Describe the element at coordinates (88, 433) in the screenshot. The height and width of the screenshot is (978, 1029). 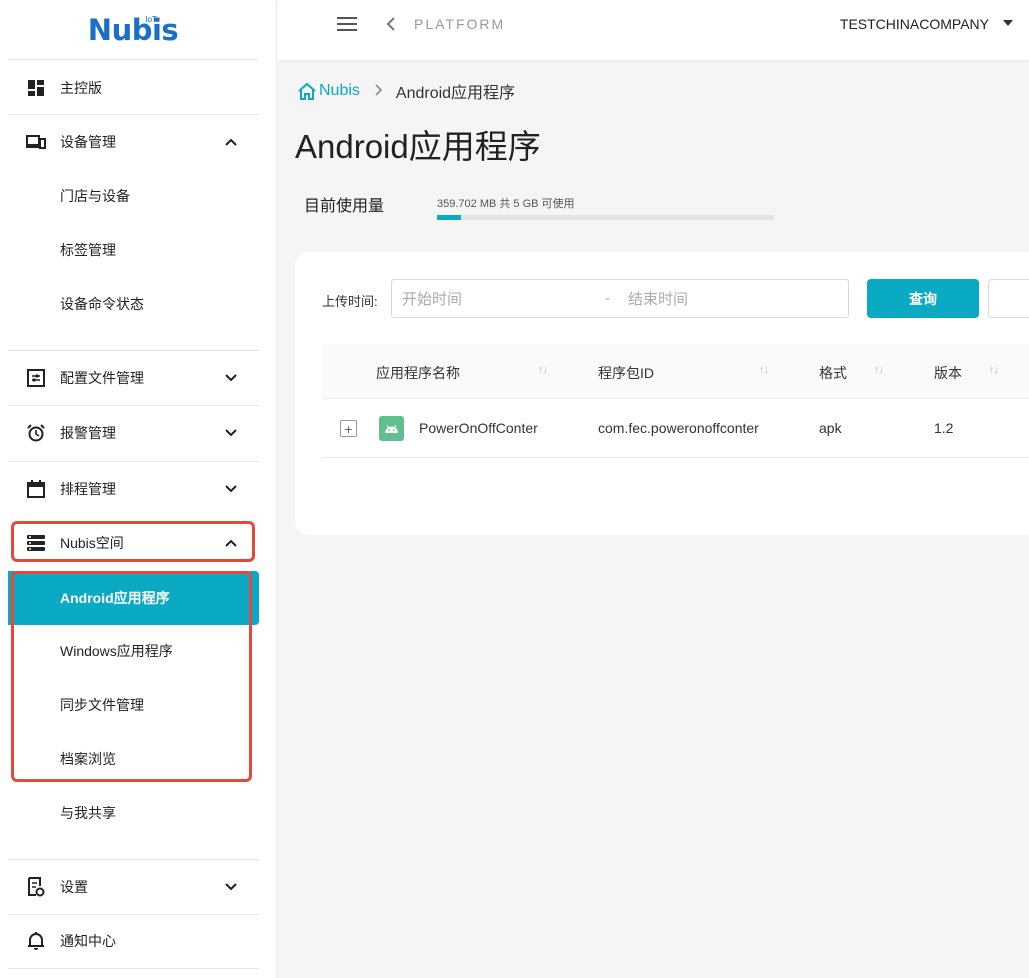
I see `sidebar-item-label: 报警管理` at that location.